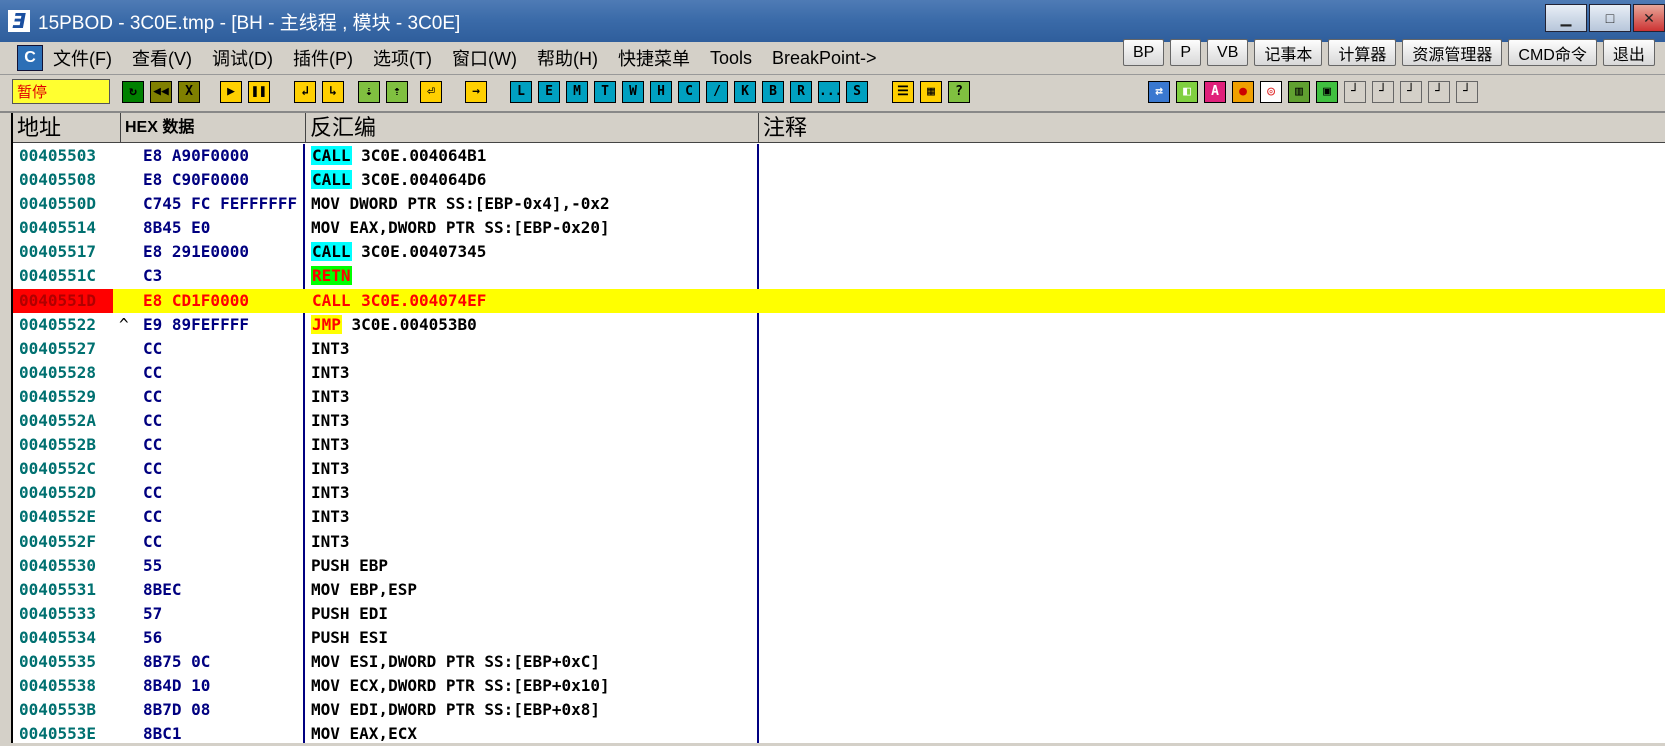  I want to click on table-row: 00405522 ^ E9 89FEFFFF JMP 3C0E.004053B0, so click(839, 325).